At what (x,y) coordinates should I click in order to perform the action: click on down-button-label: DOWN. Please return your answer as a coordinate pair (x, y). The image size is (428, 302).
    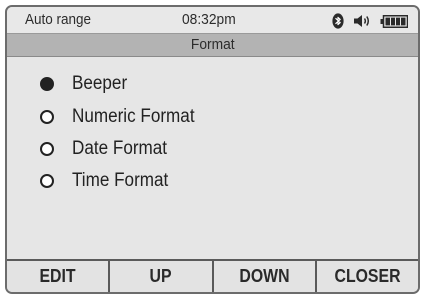
    Looking at the image, I should click on (264, 276).